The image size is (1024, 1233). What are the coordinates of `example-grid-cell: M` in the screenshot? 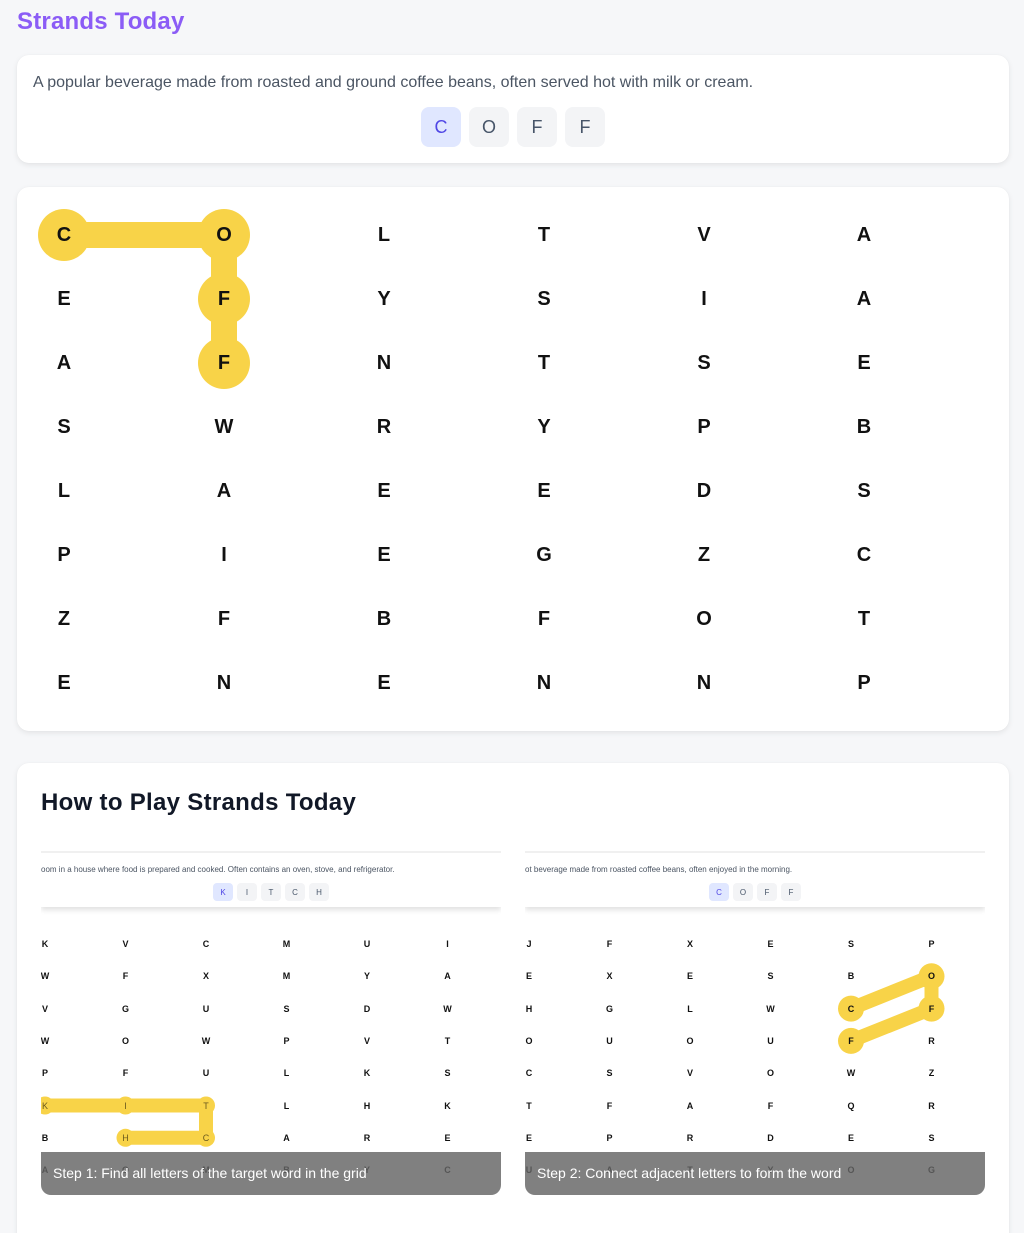 It's located at (286, 944).